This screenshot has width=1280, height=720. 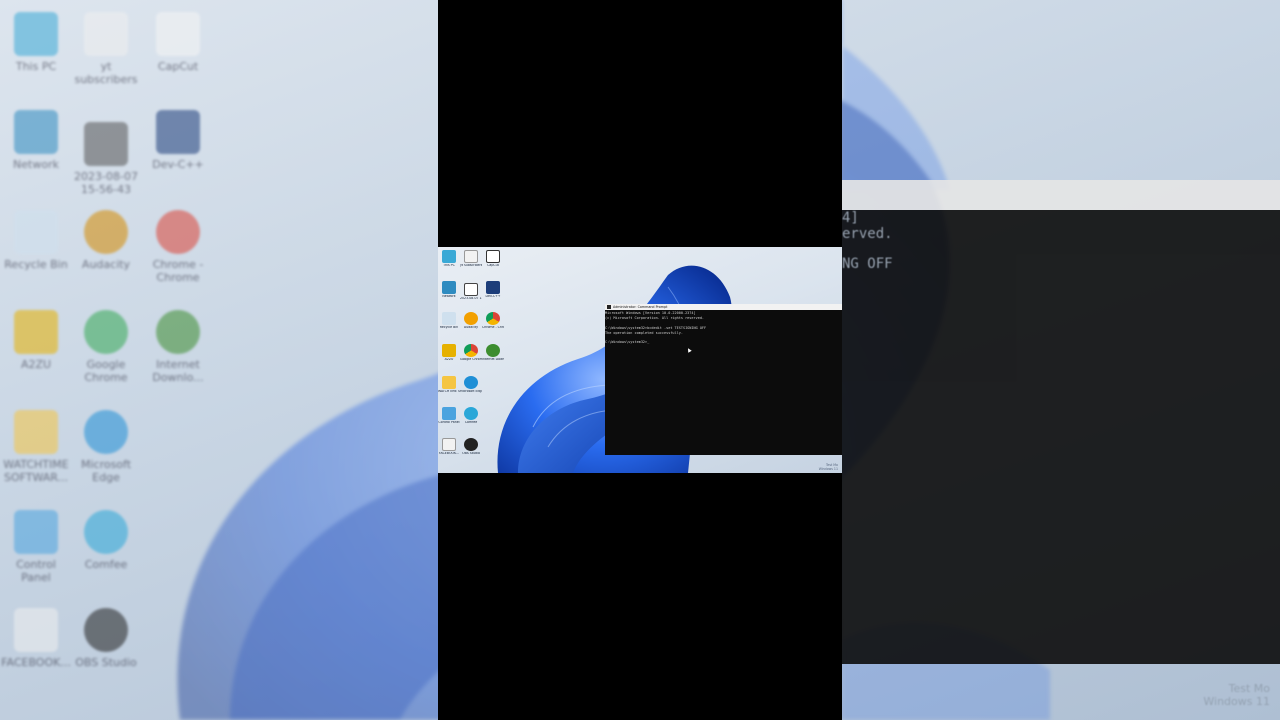 I want to click on blurred-desktop-icon: Network, so click(x=36, y=140).